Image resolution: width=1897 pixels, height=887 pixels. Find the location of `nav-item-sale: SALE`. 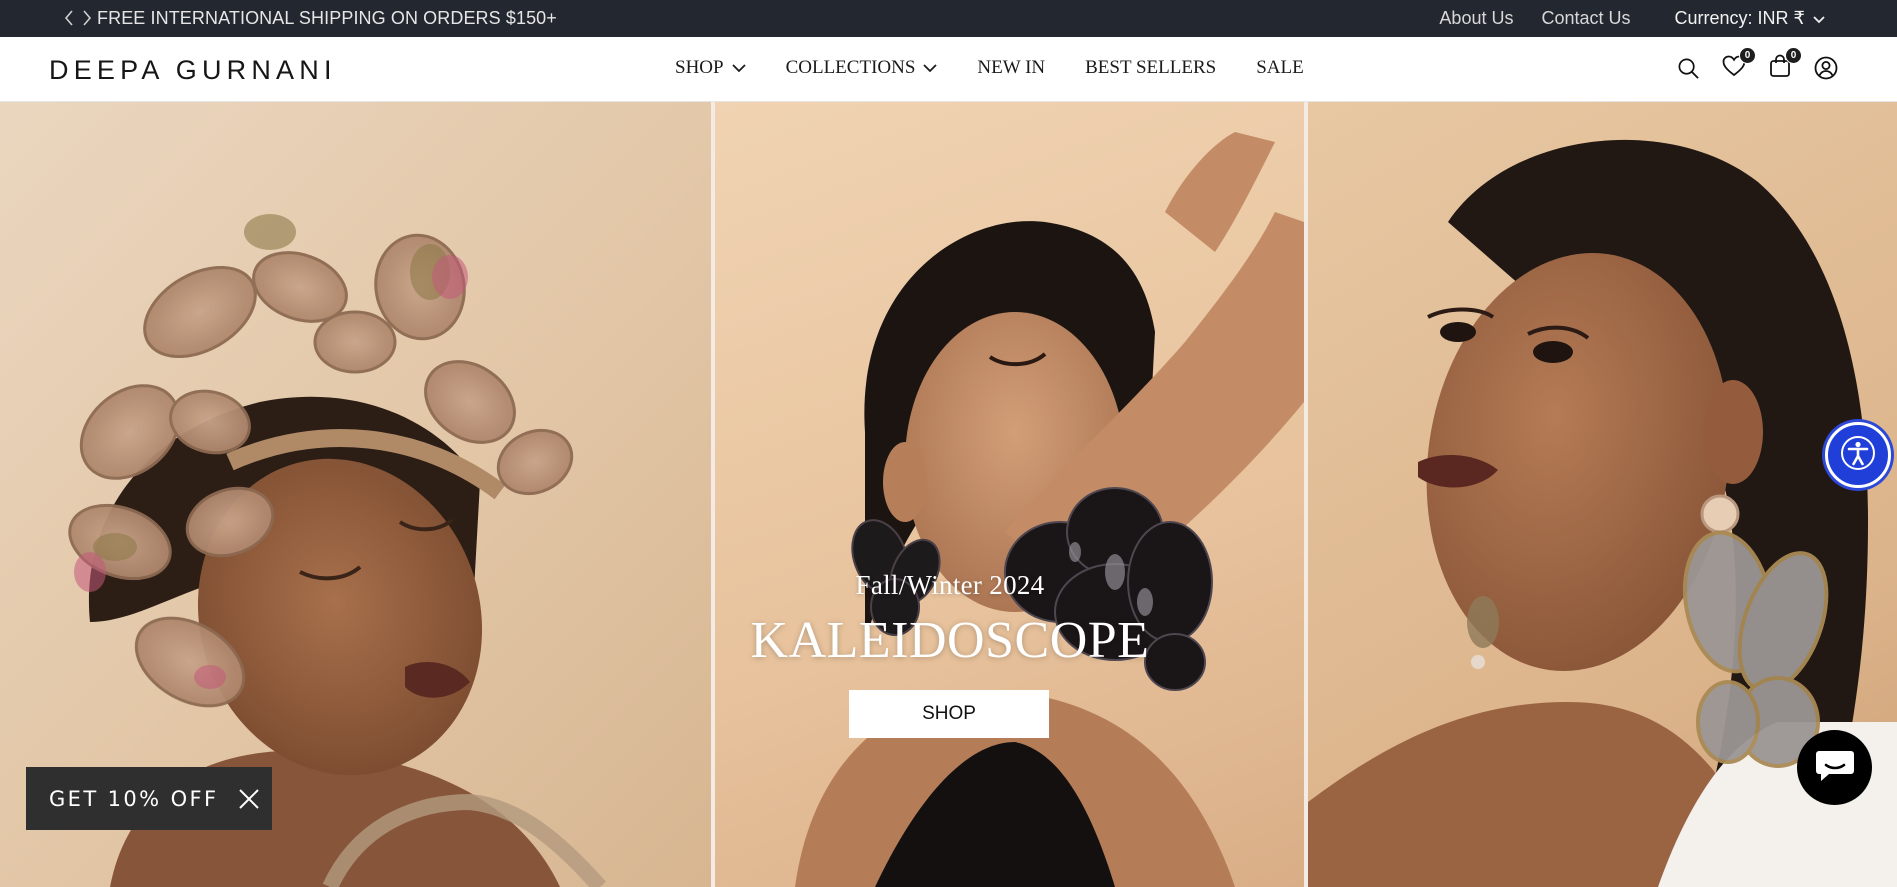

nav-item-sale: SALE is located at coordinates (1280, 68).